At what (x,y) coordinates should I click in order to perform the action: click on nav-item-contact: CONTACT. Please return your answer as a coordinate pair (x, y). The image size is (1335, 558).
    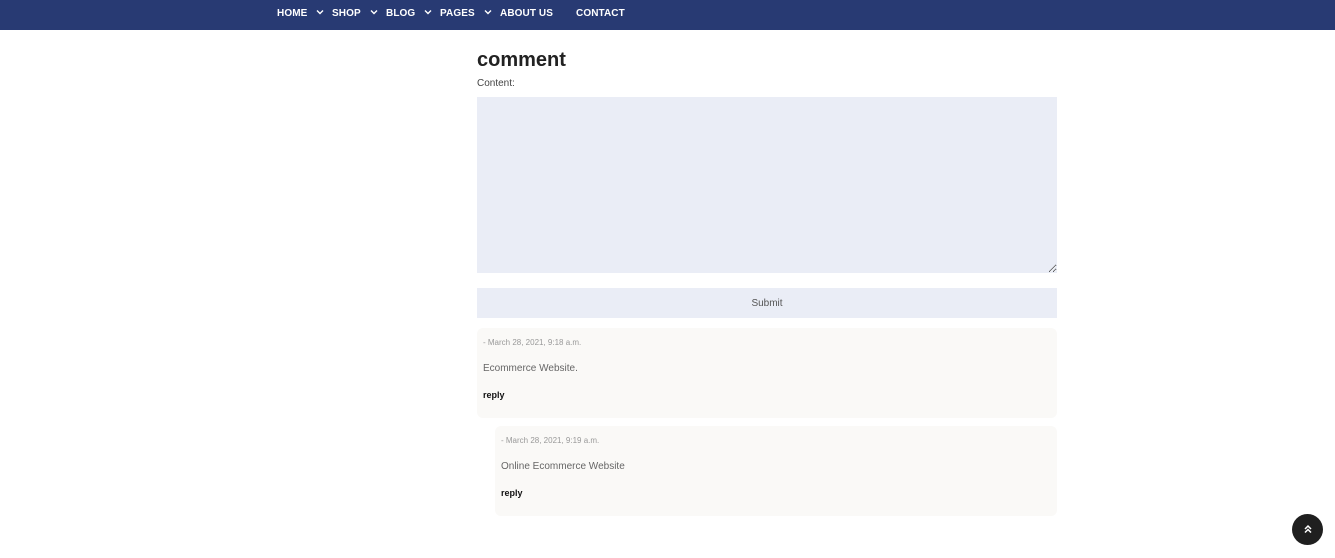
    Looking at the image, I should click on (600, 13).